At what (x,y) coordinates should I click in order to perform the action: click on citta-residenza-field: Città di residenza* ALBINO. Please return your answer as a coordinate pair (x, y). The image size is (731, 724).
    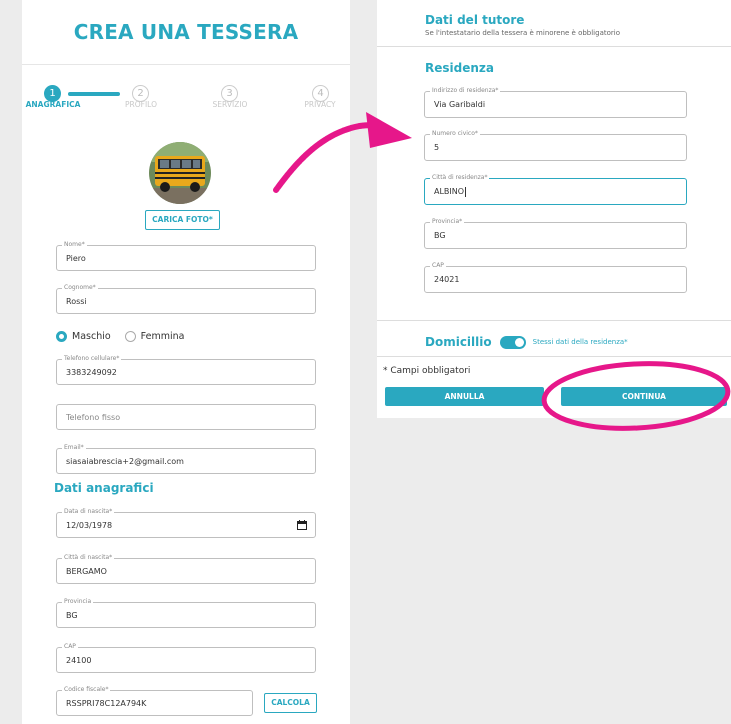
    Looking at the image, I should click on (555, 189).